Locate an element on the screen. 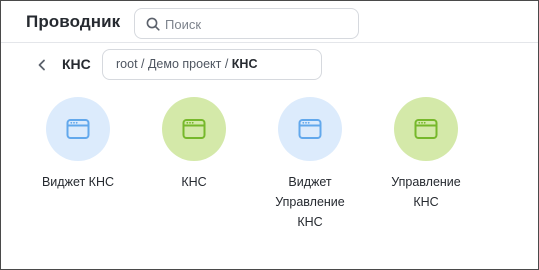 The width and height of the screenshot is (539, 270). breadcrumb: root / Демо проект / КНС is located at coordinates (212, 64).